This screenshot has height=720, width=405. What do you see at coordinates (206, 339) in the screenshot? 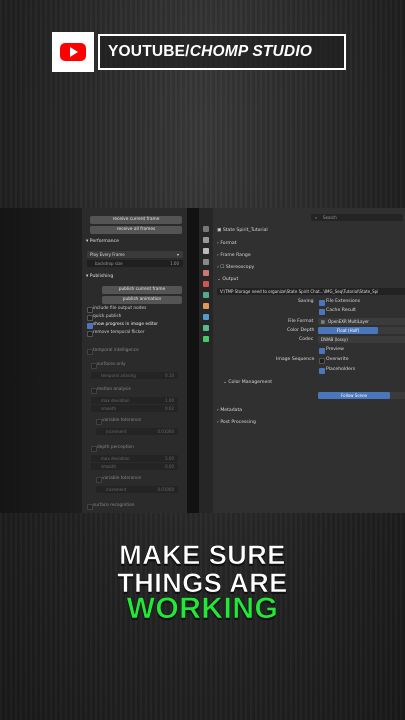
I see `material-tab-icon` at bounding box center [206, 339].